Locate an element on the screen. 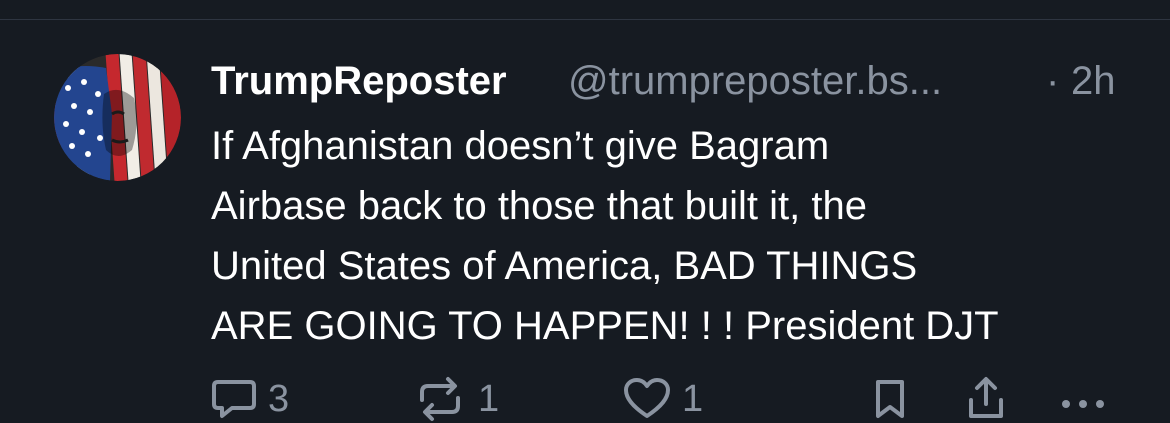 Image resolution: width=1170 pixels, height=423 pixels. post-actions: 3 1 1 is located at coordinates (585, 398).